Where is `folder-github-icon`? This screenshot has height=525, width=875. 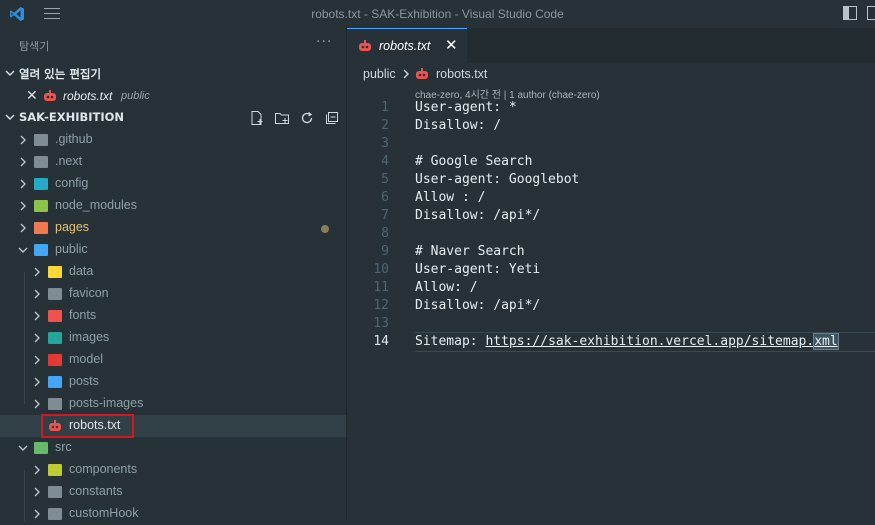 folder-github-icon is located at coordinates (41, 140).